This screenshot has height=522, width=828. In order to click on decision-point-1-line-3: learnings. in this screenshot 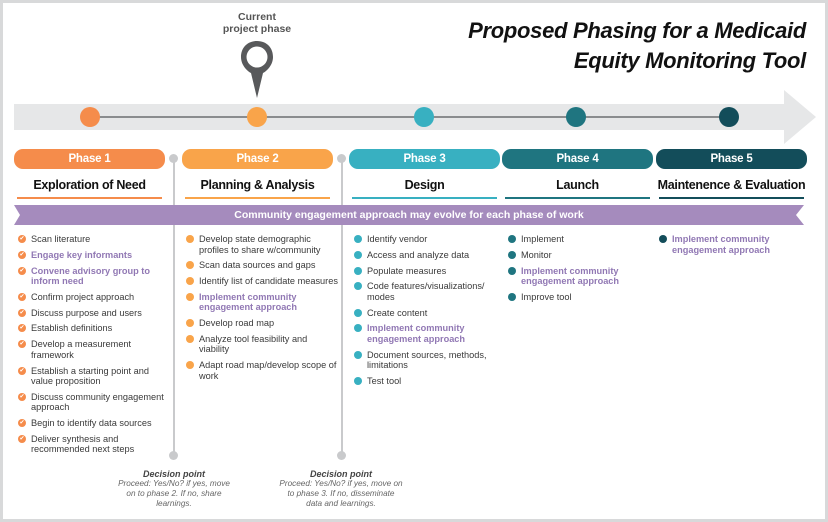, I will do `click(174, 503)`.